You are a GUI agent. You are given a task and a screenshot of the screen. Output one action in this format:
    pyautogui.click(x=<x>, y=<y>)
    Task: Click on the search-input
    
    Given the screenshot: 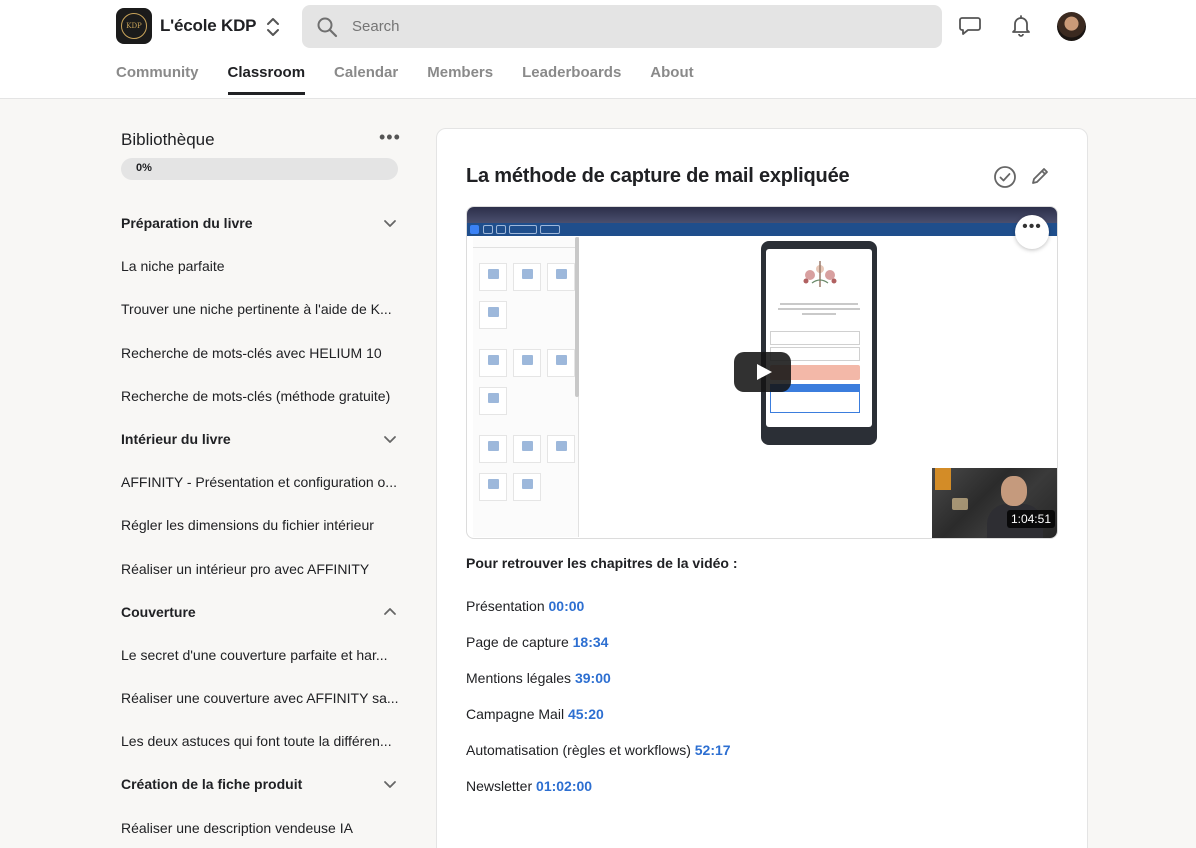 What is the action you would take?
    pyautogui.click(x=642, y=26)
    